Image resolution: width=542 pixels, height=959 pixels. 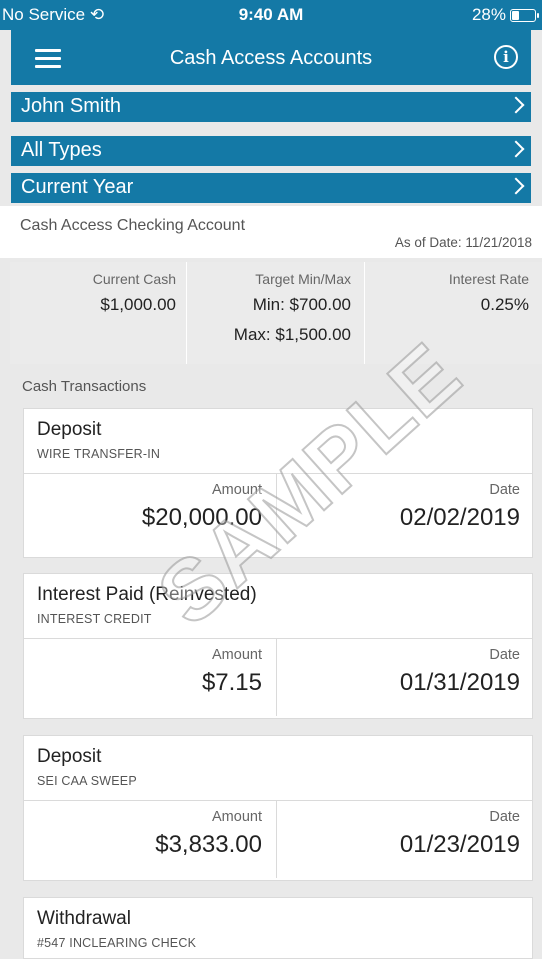 I want to click on amount-value: $3,833.00, so click(x=208, y=844).